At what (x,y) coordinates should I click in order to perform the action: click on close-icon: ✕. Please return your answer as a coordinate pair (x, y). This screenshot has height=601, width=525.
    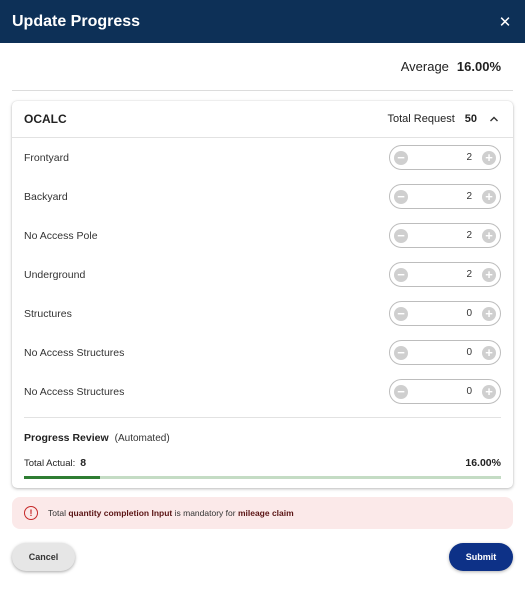
    Looking at the image, I should click on (505, 22).